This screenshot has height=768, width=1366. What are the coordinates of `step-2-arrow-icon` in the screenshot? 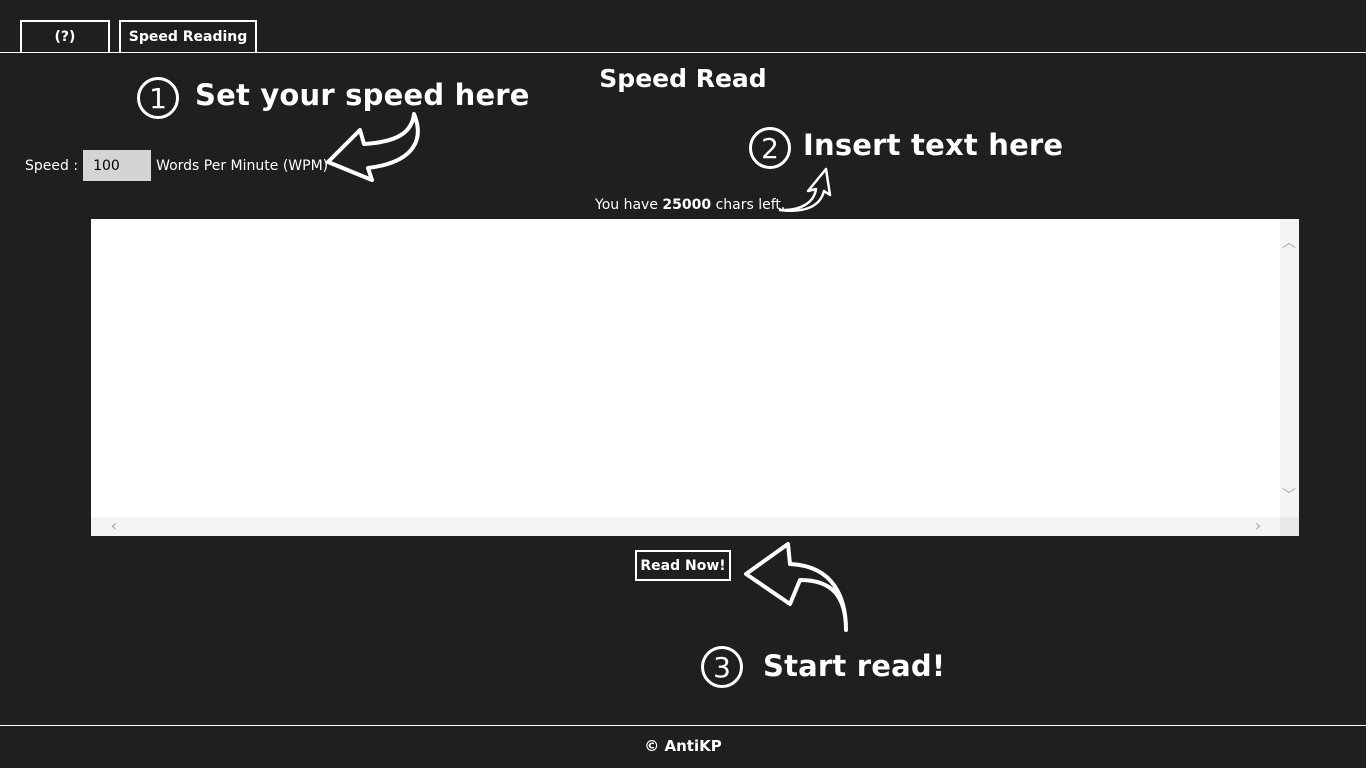 It's located at (805, 189).